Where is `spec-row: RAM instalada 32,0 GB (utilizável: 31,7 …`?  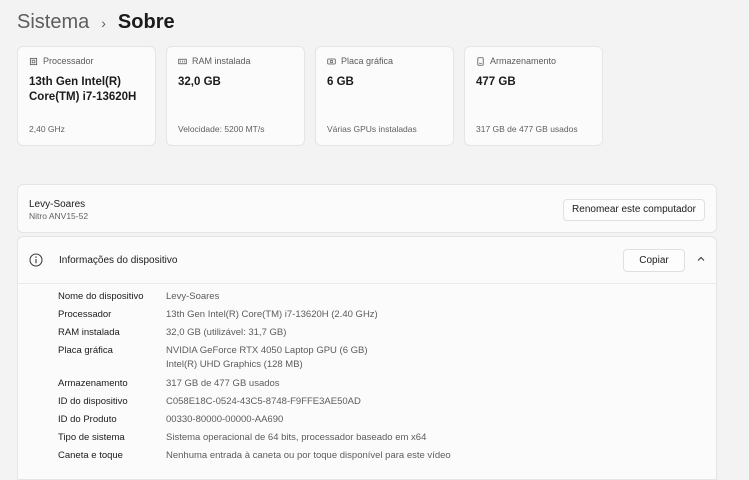
spec-row: RAM instalada 32,0 GB (utilizável: 31,7 … is located at coordinates (254, 333).